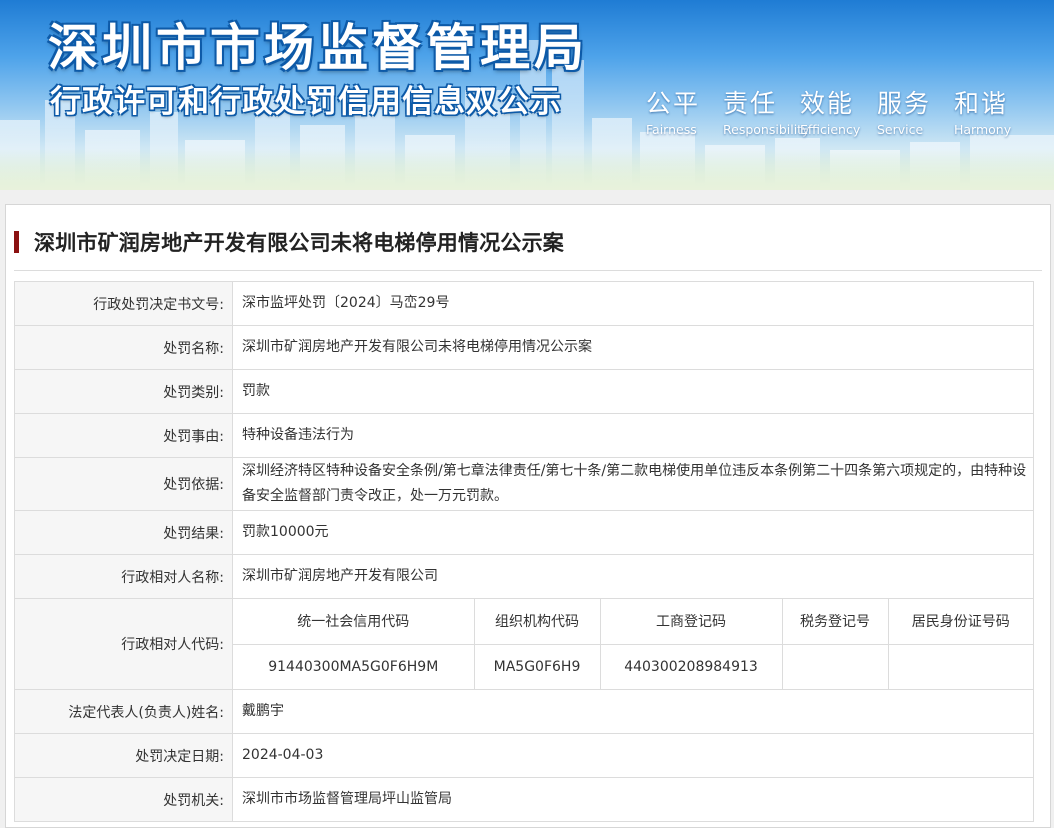  Describe the element at coordinates (633, 799) in the screenshot. I see `field-value-authority: 深圳市市场监督管理局坪山监管局` at that location.